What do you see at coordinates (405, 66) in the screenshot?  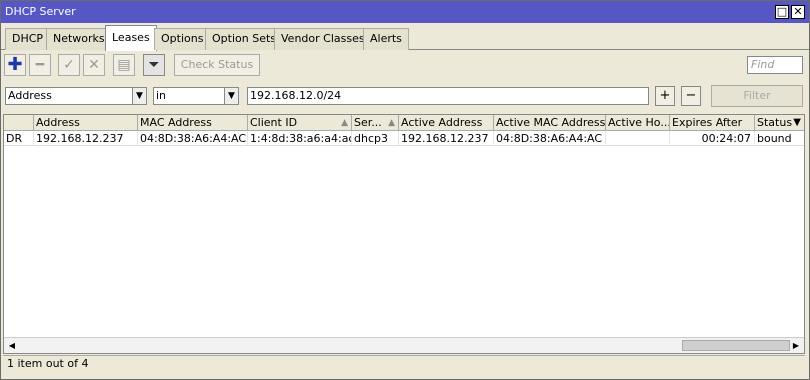 I see `toolbar: ✚ ━ ✓ ✕ ▤ ⏷ Check Status Find` at bounding box center [405, 66].